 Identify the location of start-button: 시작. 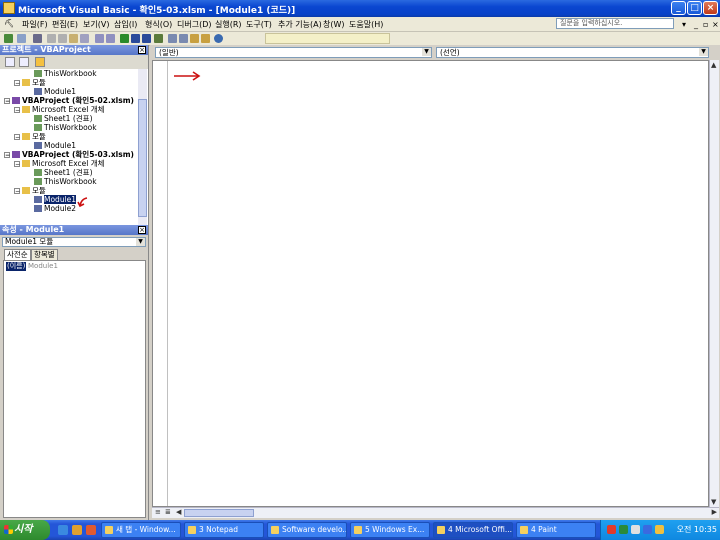
(25, 530).